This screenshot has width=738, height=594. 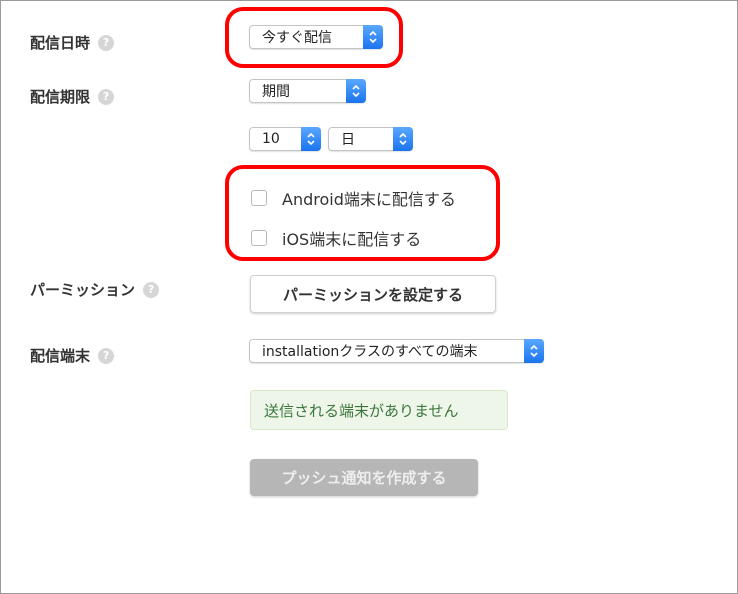 I want to click on delivery-datetime-label-text: 配信日時, so click(x=60, y=43).